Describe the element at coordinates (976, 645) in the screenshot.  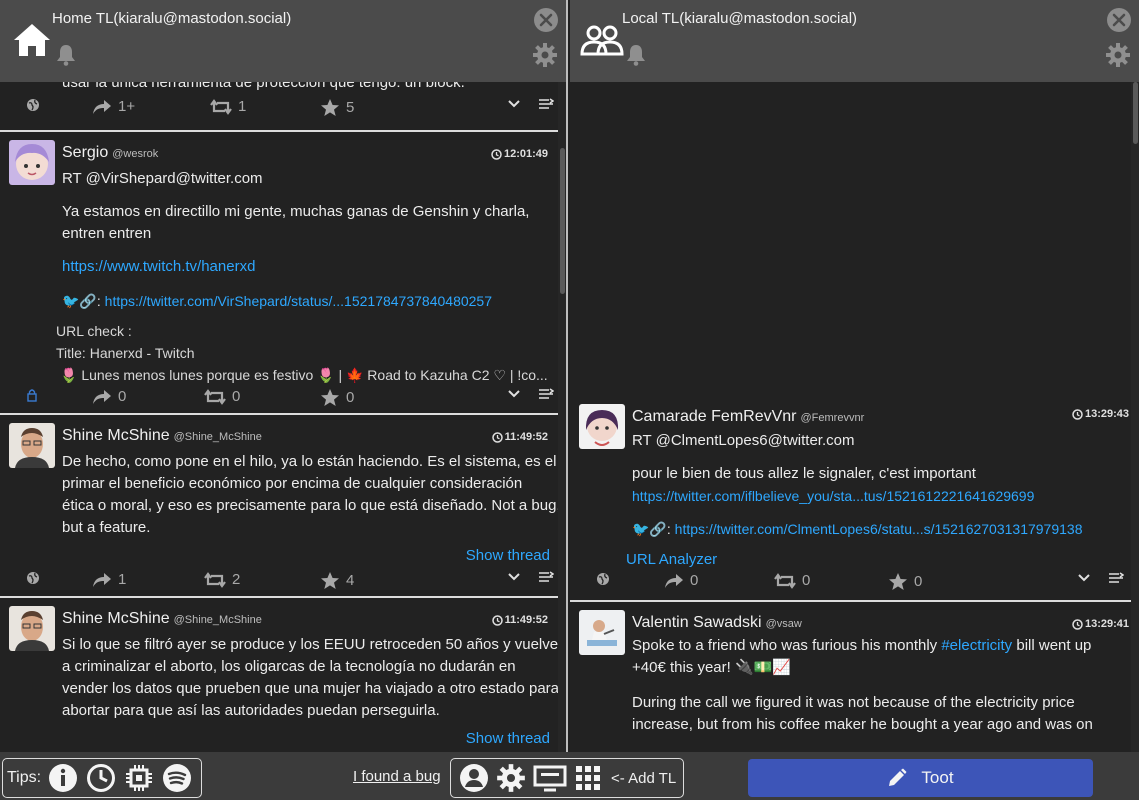
I see `hashtag-link: #electricity` at that location.